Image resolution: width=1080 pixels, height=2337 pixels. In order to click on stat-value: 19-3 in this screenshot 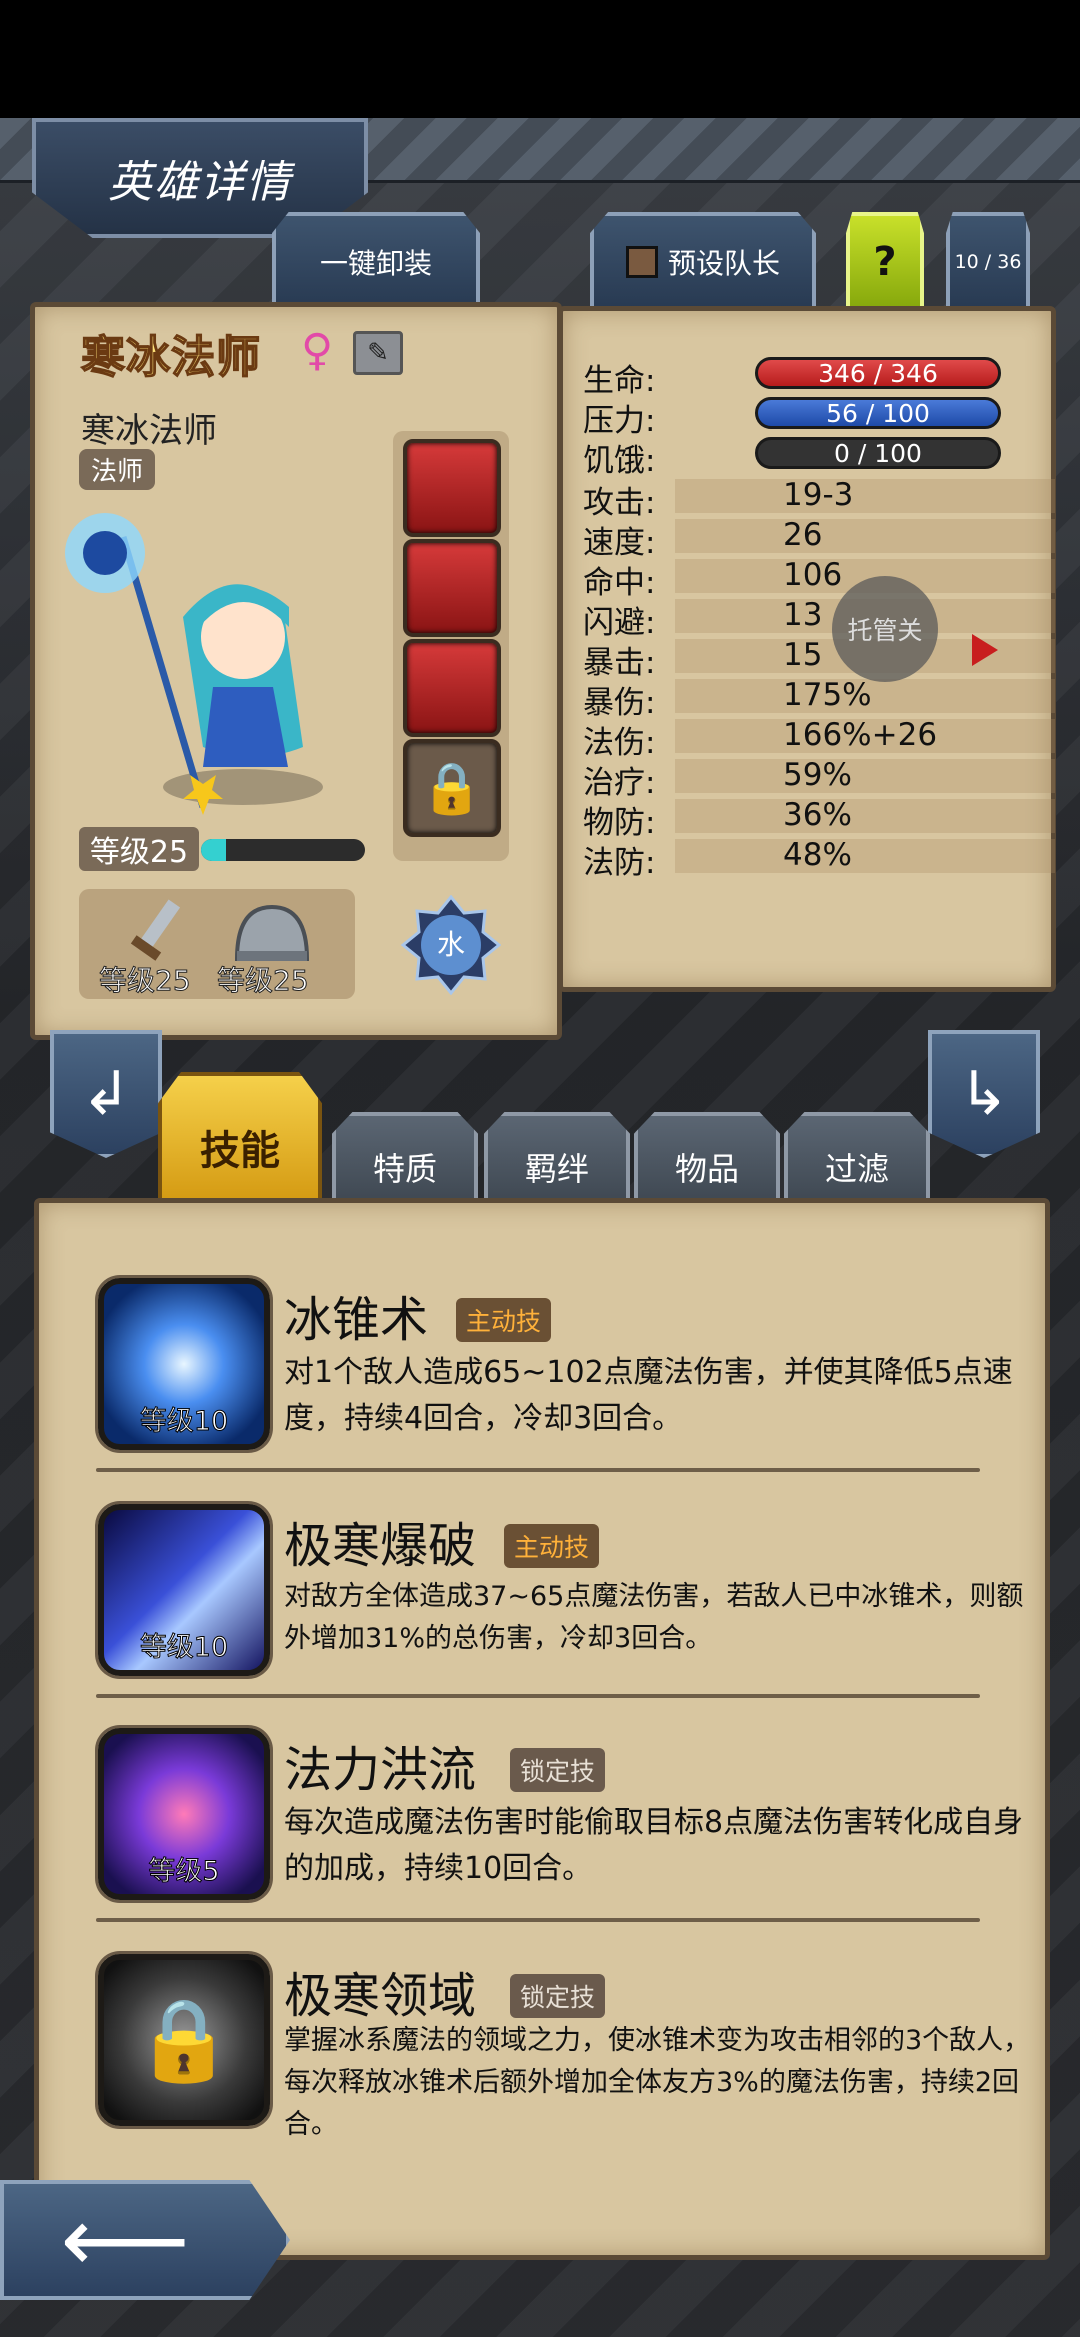, I will do `click(818, 495)`.